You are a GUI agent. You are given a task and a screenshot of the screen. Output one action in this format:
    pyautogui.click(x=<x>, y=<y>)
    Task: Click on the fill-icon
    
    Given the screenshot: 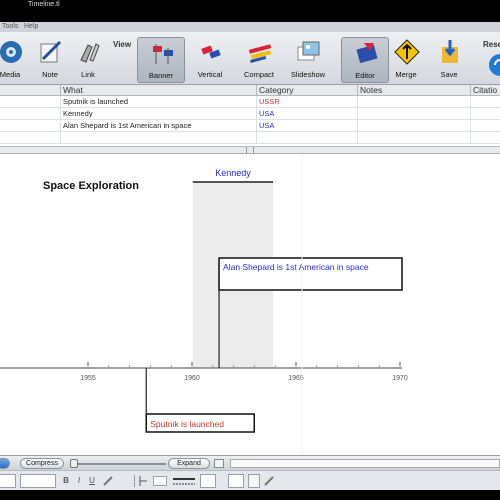 What is the action you would take?
    pyautogui.click(x=254, y=481)
    